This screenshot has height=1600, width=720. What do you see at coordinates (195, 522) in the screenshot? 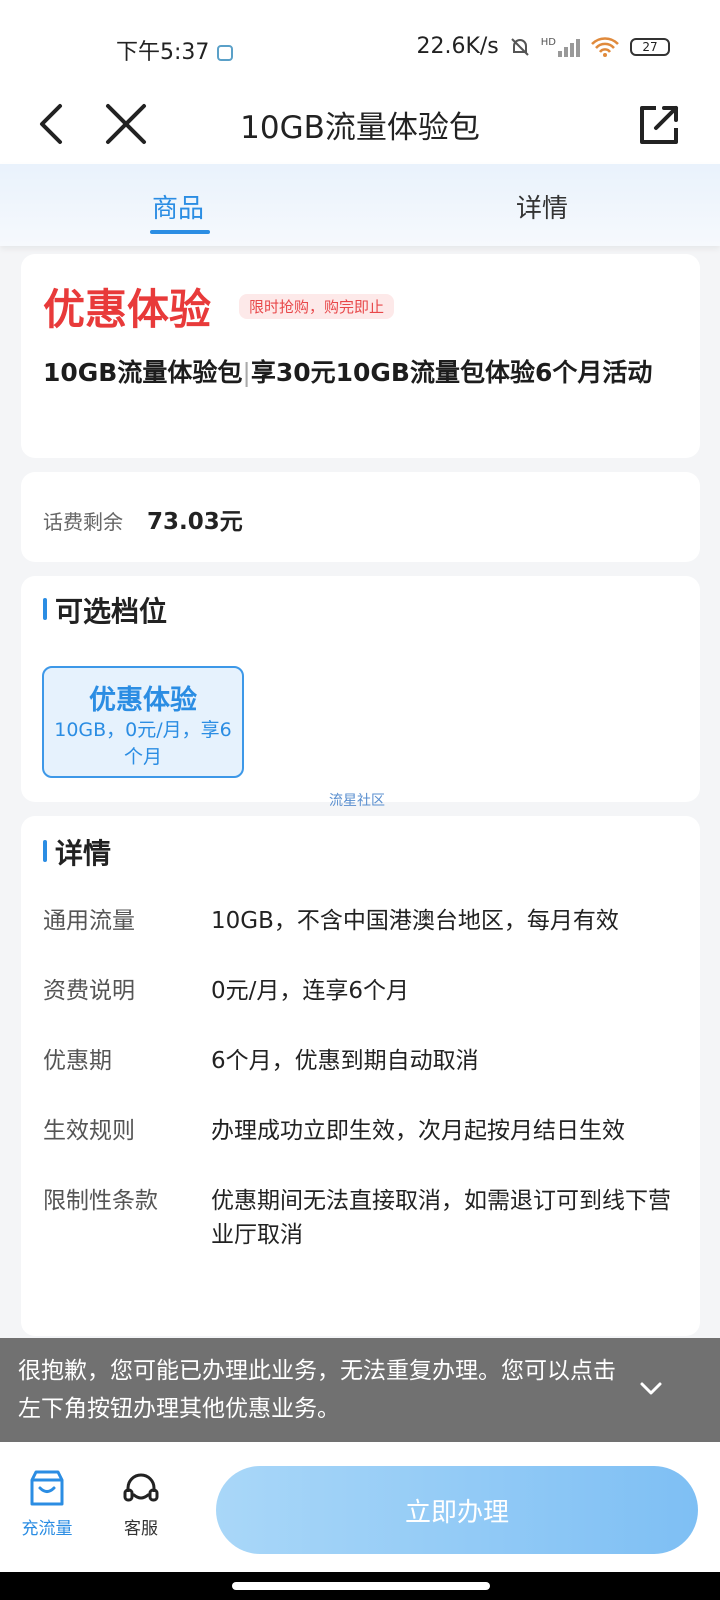
I see `balance-value: 73.03元` at bounding box center [195, 522].